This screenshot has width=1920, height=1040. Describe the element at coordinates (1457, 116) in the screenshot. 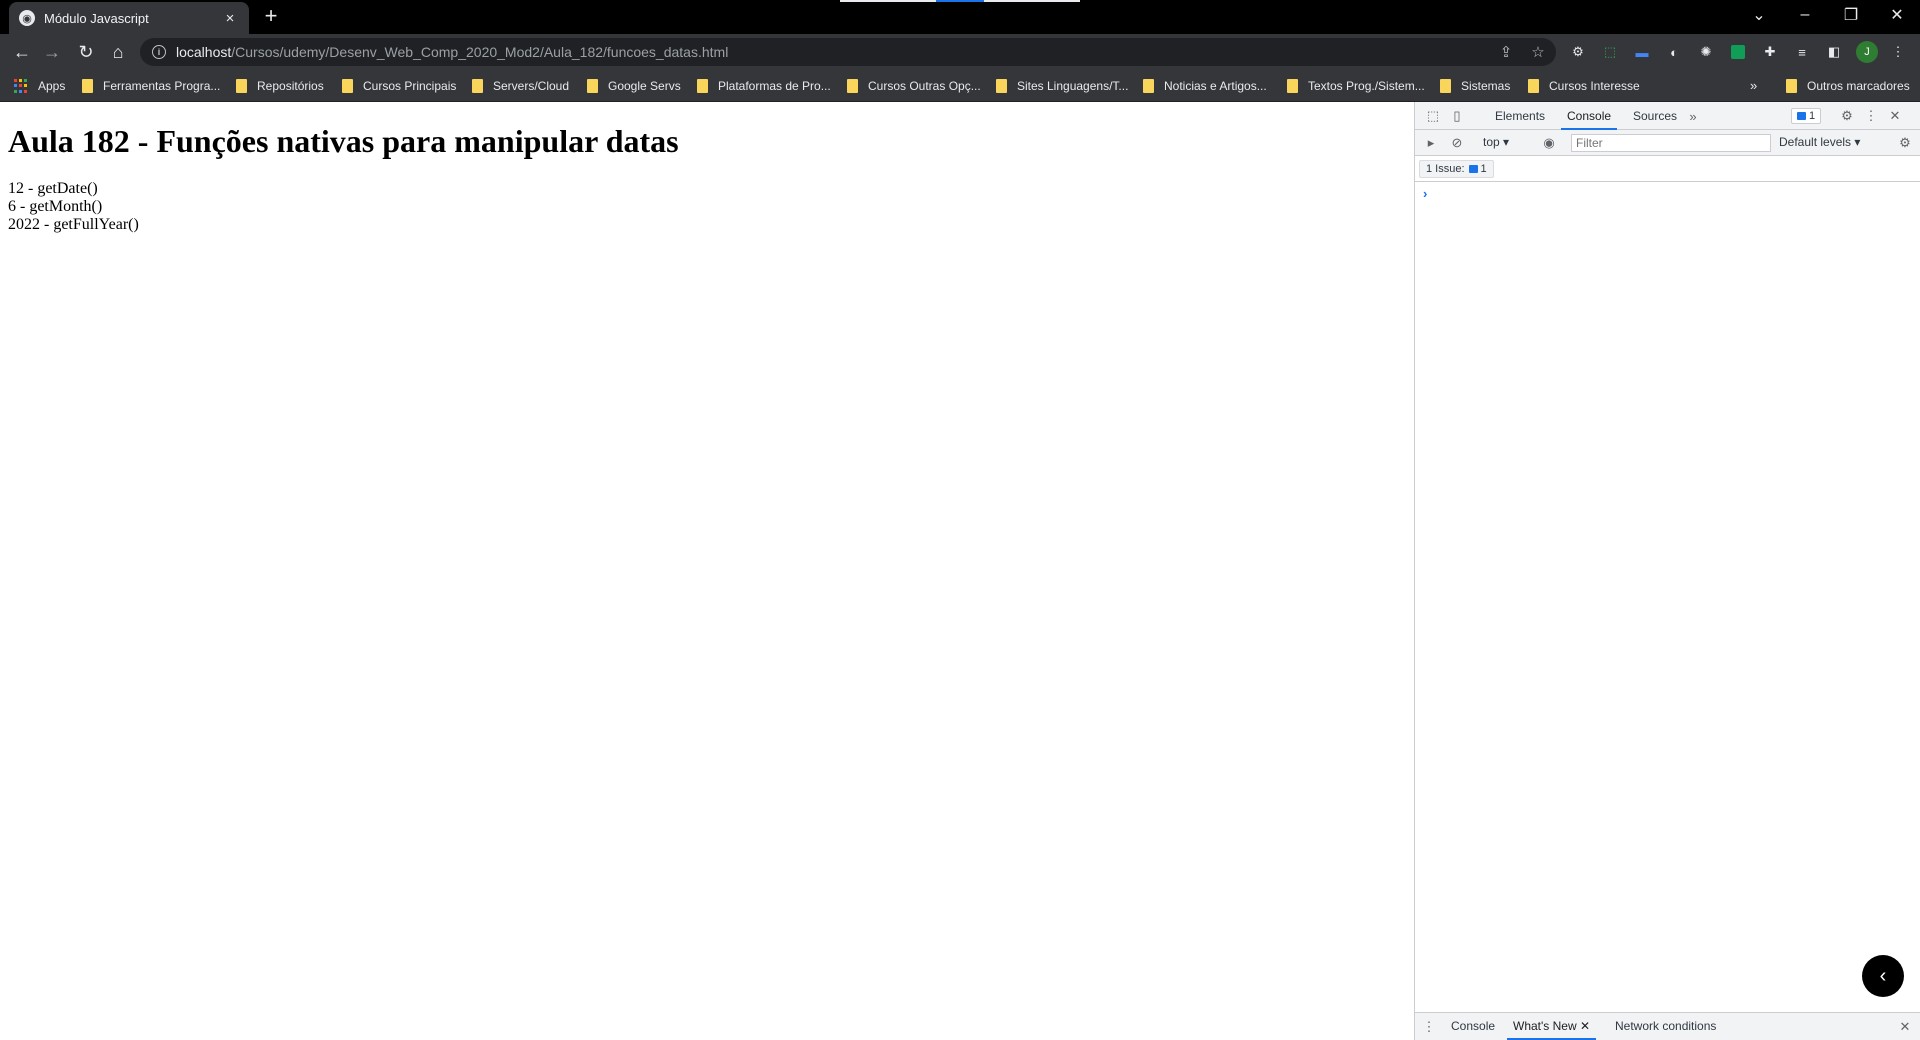

I see `device-toolbar-icon: ▯` at that location.